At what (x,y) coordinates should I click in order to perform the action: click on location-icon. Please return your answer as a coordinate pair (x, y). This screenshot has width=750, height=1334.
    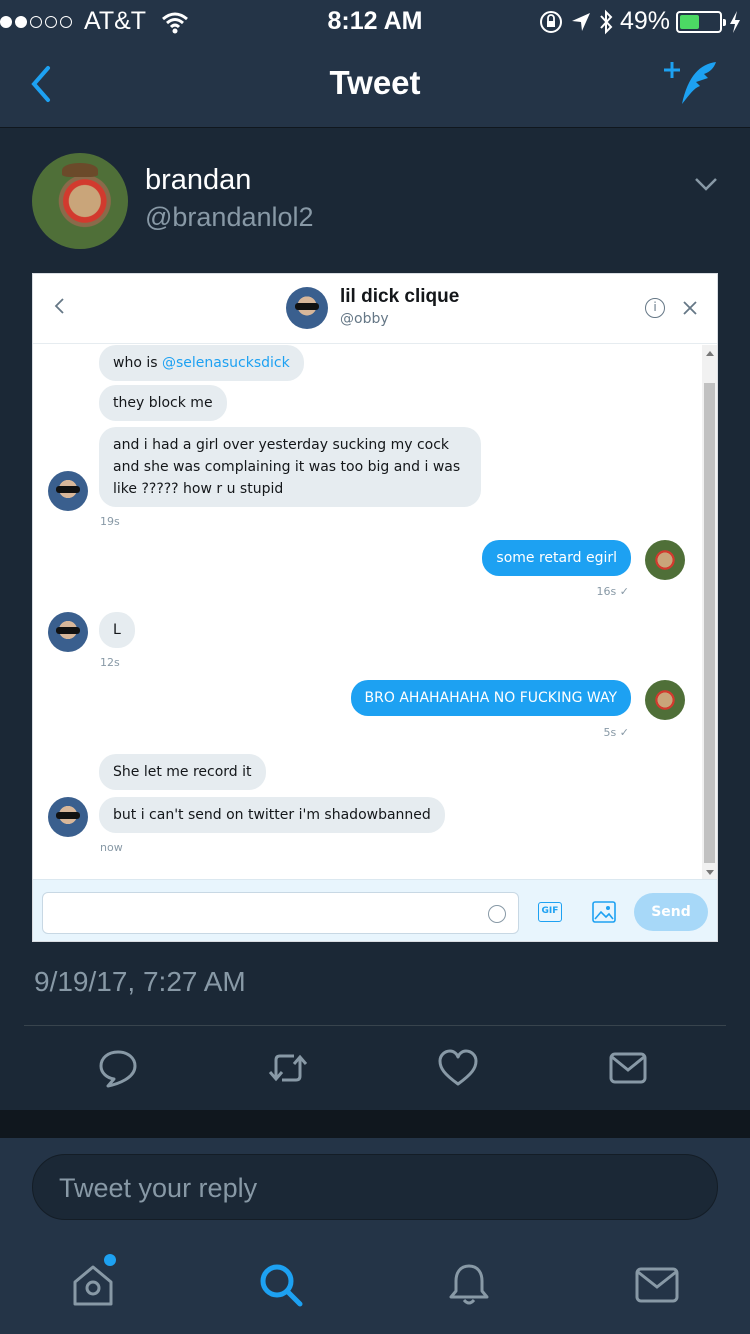
    Looking at the image, I should click on (580, 21).